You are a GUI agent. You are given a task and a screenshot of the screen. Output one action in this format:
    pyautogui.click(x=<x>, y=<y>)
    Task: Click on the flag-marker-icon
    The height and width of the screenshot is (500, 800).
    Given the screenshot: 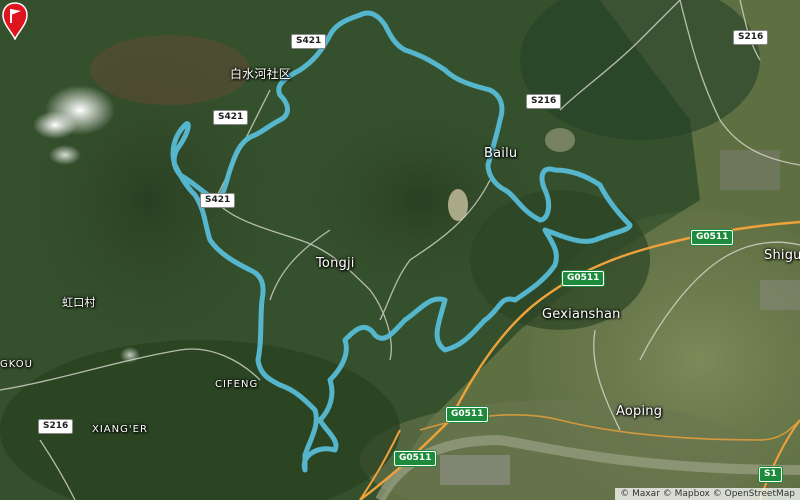 What is the action you would take?
    pyautogui.click(x=15, y=20)
    